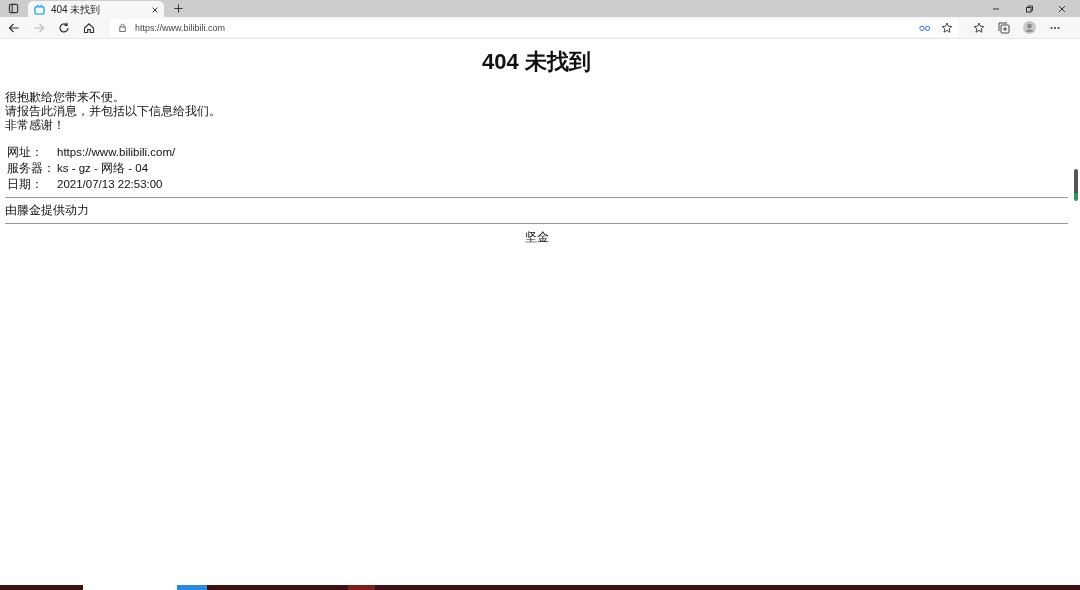 This screenshot has width=1080, height=590. I want to click on star-icon, so click(947, 27).